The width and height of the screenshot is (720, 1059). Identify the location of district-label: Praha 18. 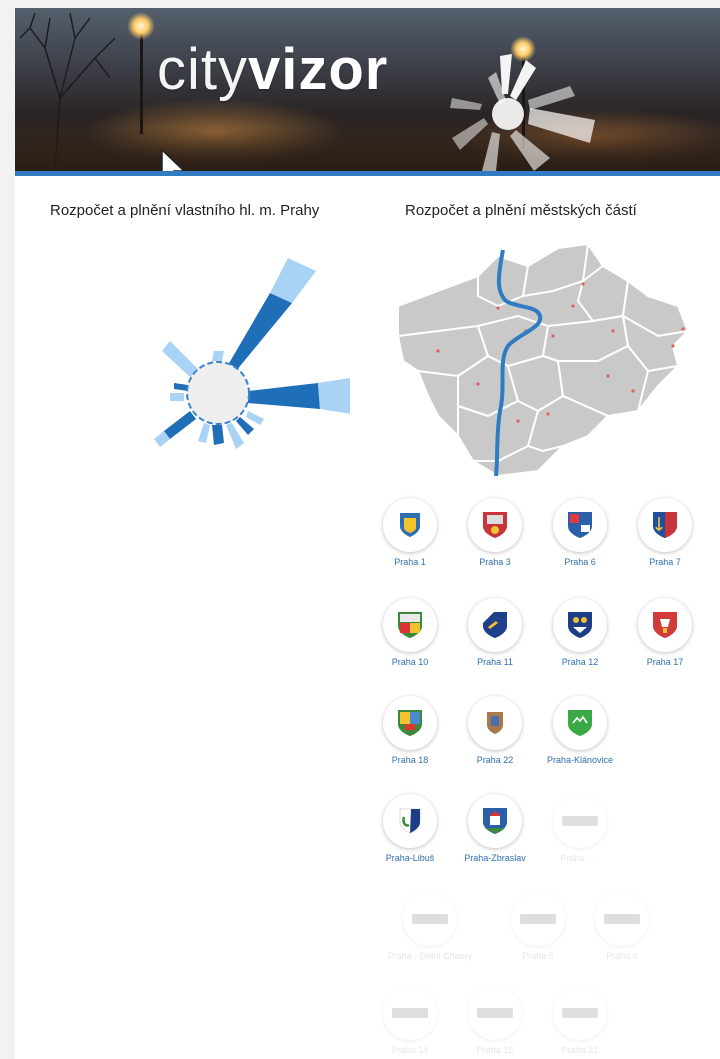
(410, 760).